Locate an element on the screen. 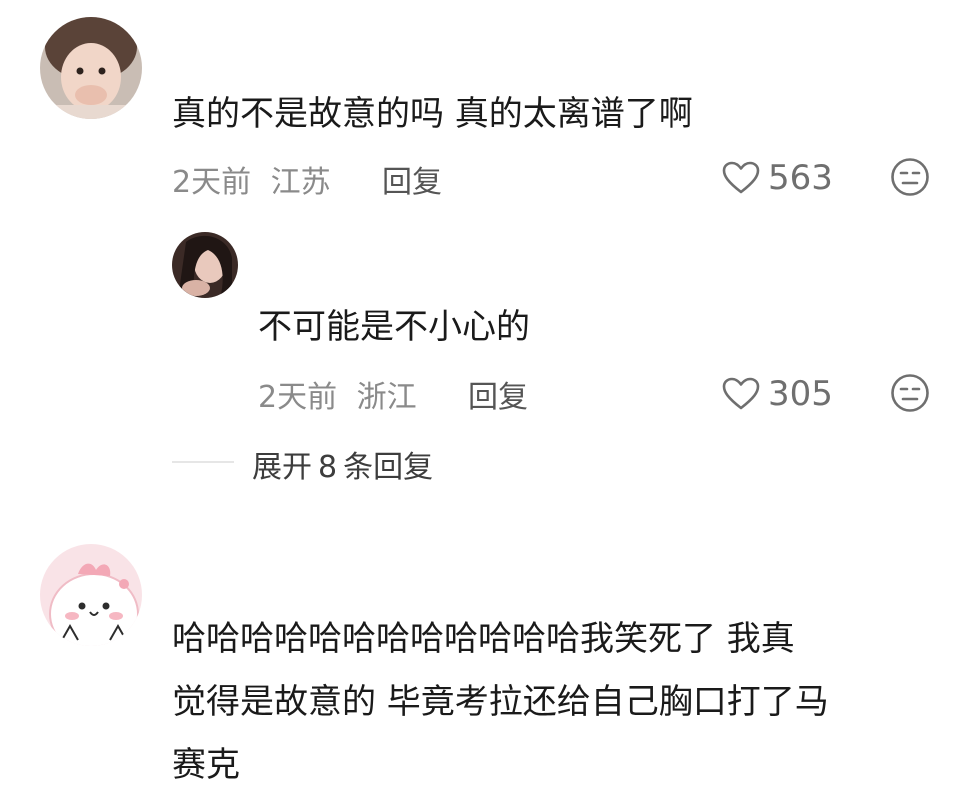 Image resolution: width=960 pixels, height=803 pixels. comment-text-2-line-3: 赛克 is located at coordinates (206, 765).